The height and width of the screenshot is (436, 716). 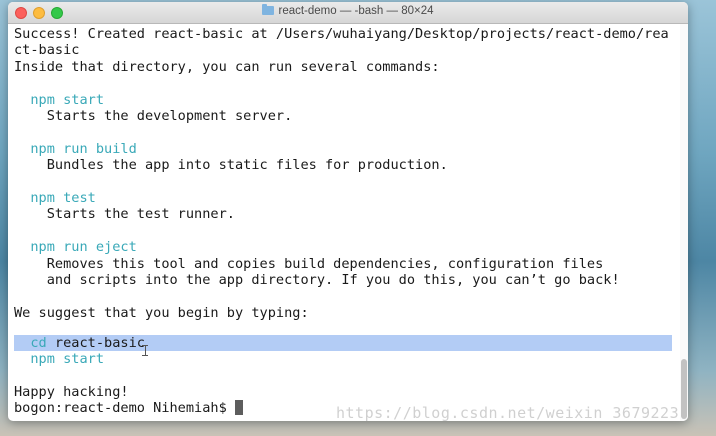 What do you see at coordinates (71, 392) in the screenshot?
I see `output-line: Happy hacking!` at bounding box center [71, 392].